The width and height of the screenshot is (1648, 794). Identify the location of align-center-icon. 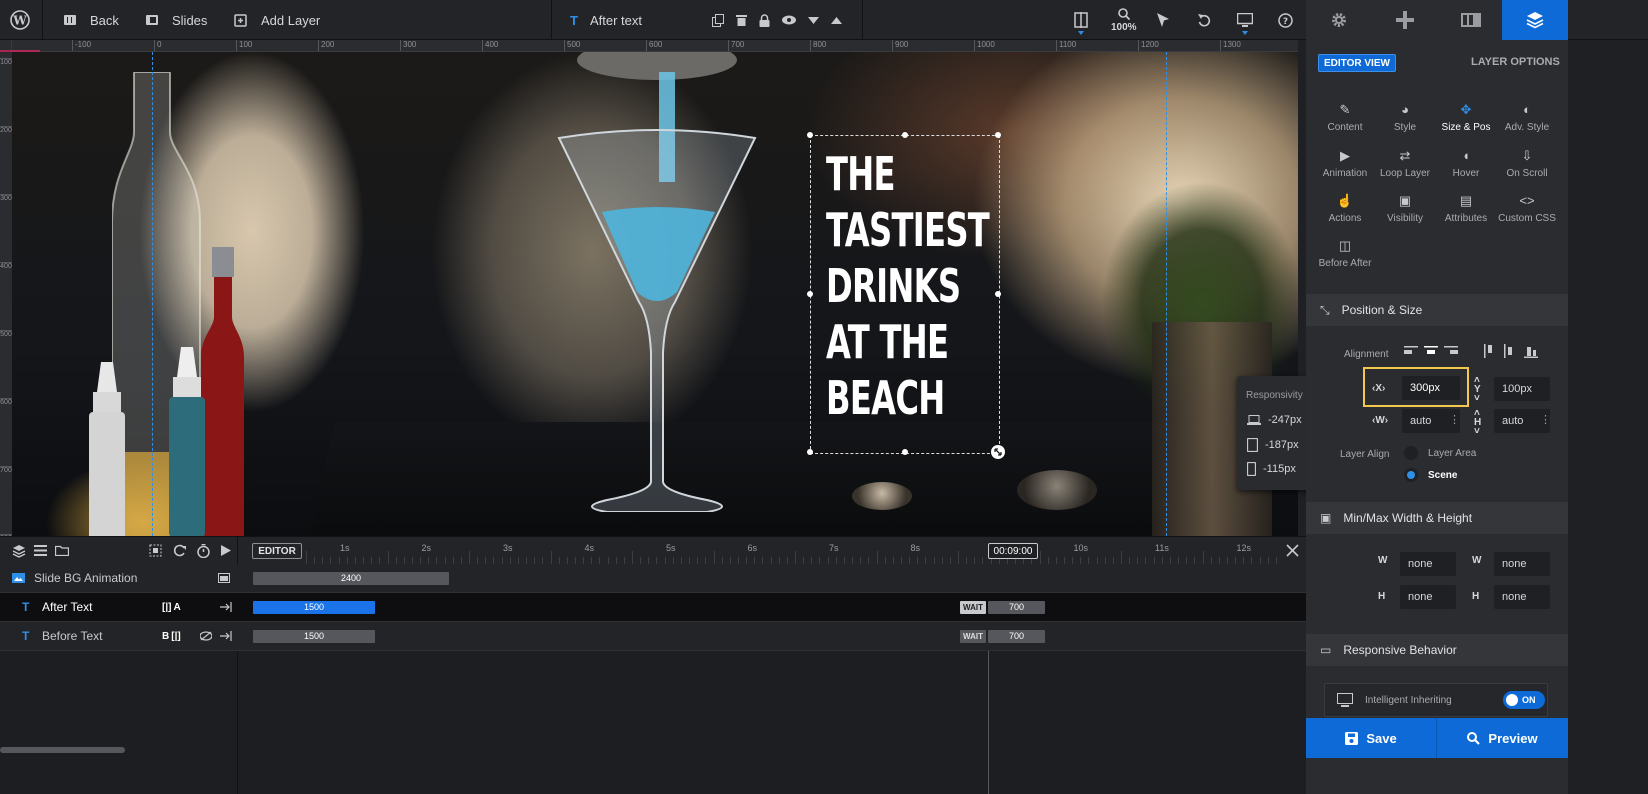
(1431, 353).